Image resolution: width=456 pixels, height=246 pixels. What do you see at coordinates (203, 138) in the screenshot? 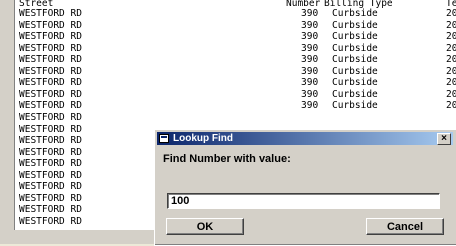
I see `dialog-title: Lookup Find` at bounding box center [203, 138].